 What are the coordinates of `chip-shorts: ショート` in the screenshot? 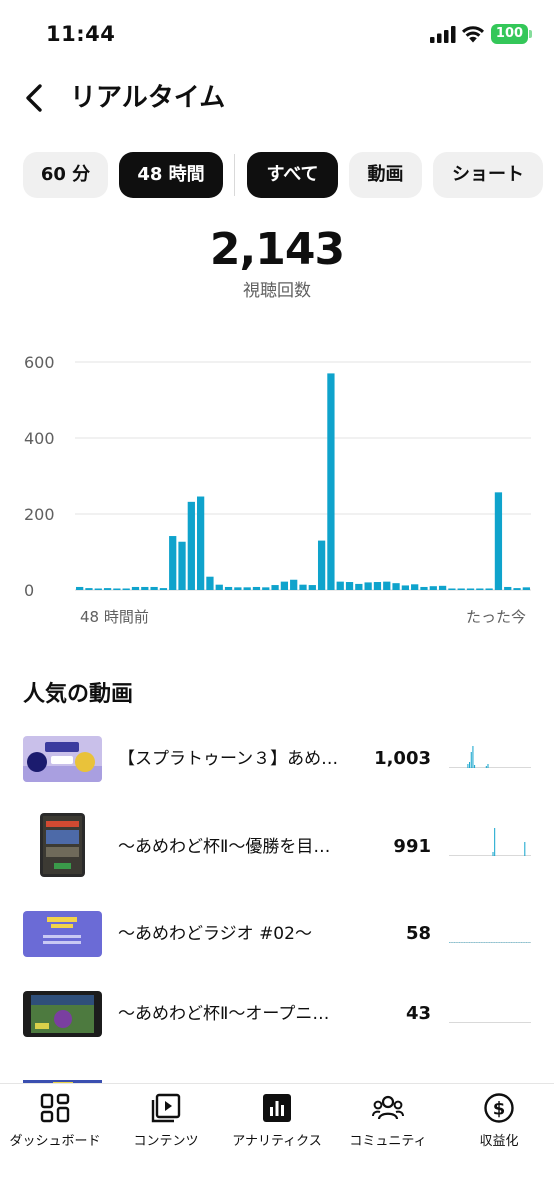 It's located at (488, 175).